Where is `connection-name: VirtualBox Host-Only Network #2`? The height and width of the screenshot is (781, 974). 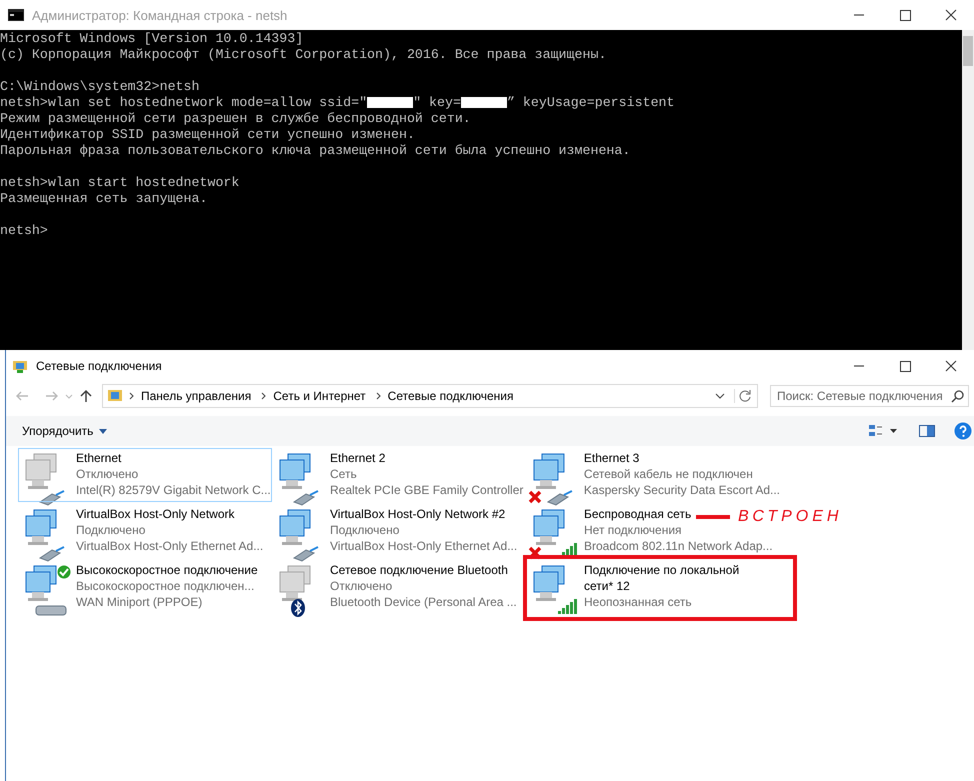
connection-name: VirtualBox Host-Only Network #2 is located at coordinates (418, 514).